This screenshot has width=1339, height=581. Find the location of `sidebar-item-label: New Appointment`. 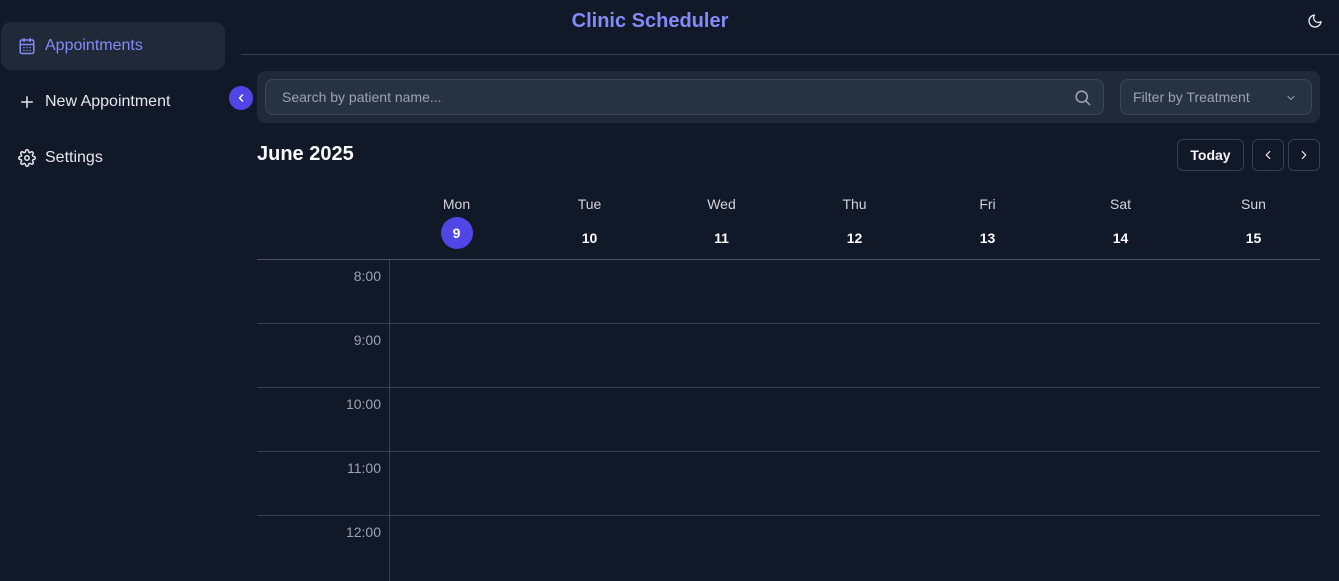

sidebar-item-label: New Appointment is located at coordinates (108, 101).